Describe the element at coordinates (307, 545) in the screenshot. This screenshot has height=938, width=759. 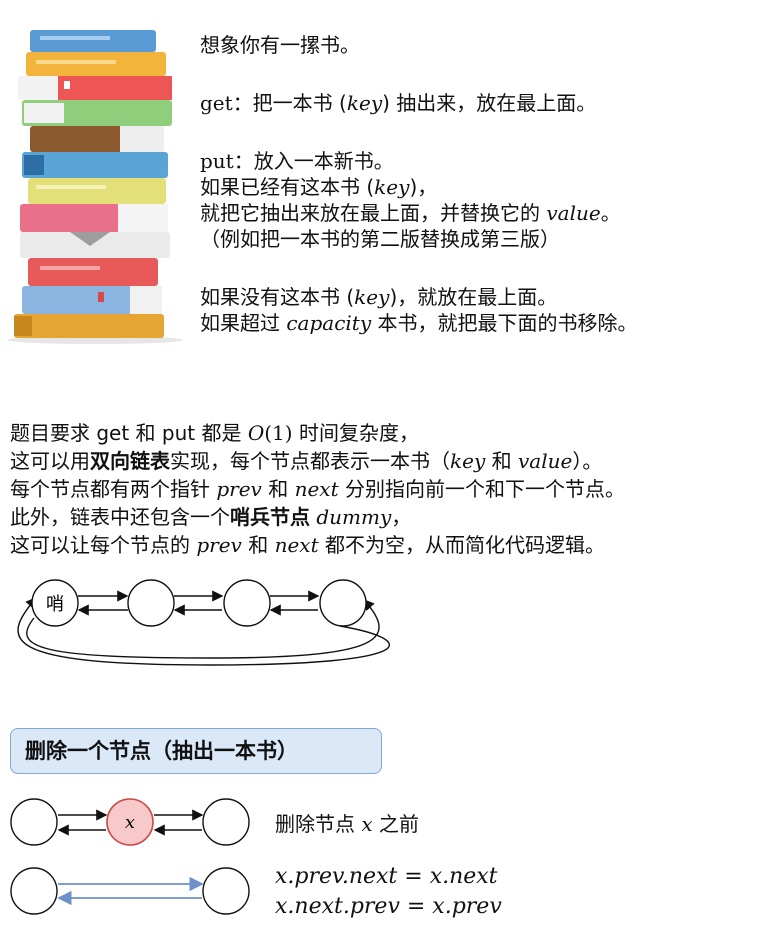
I see `desc-line-5: 这可以让每个节点的 prev 和 next 都不为空，从而简化代码逻辑。` at that location.